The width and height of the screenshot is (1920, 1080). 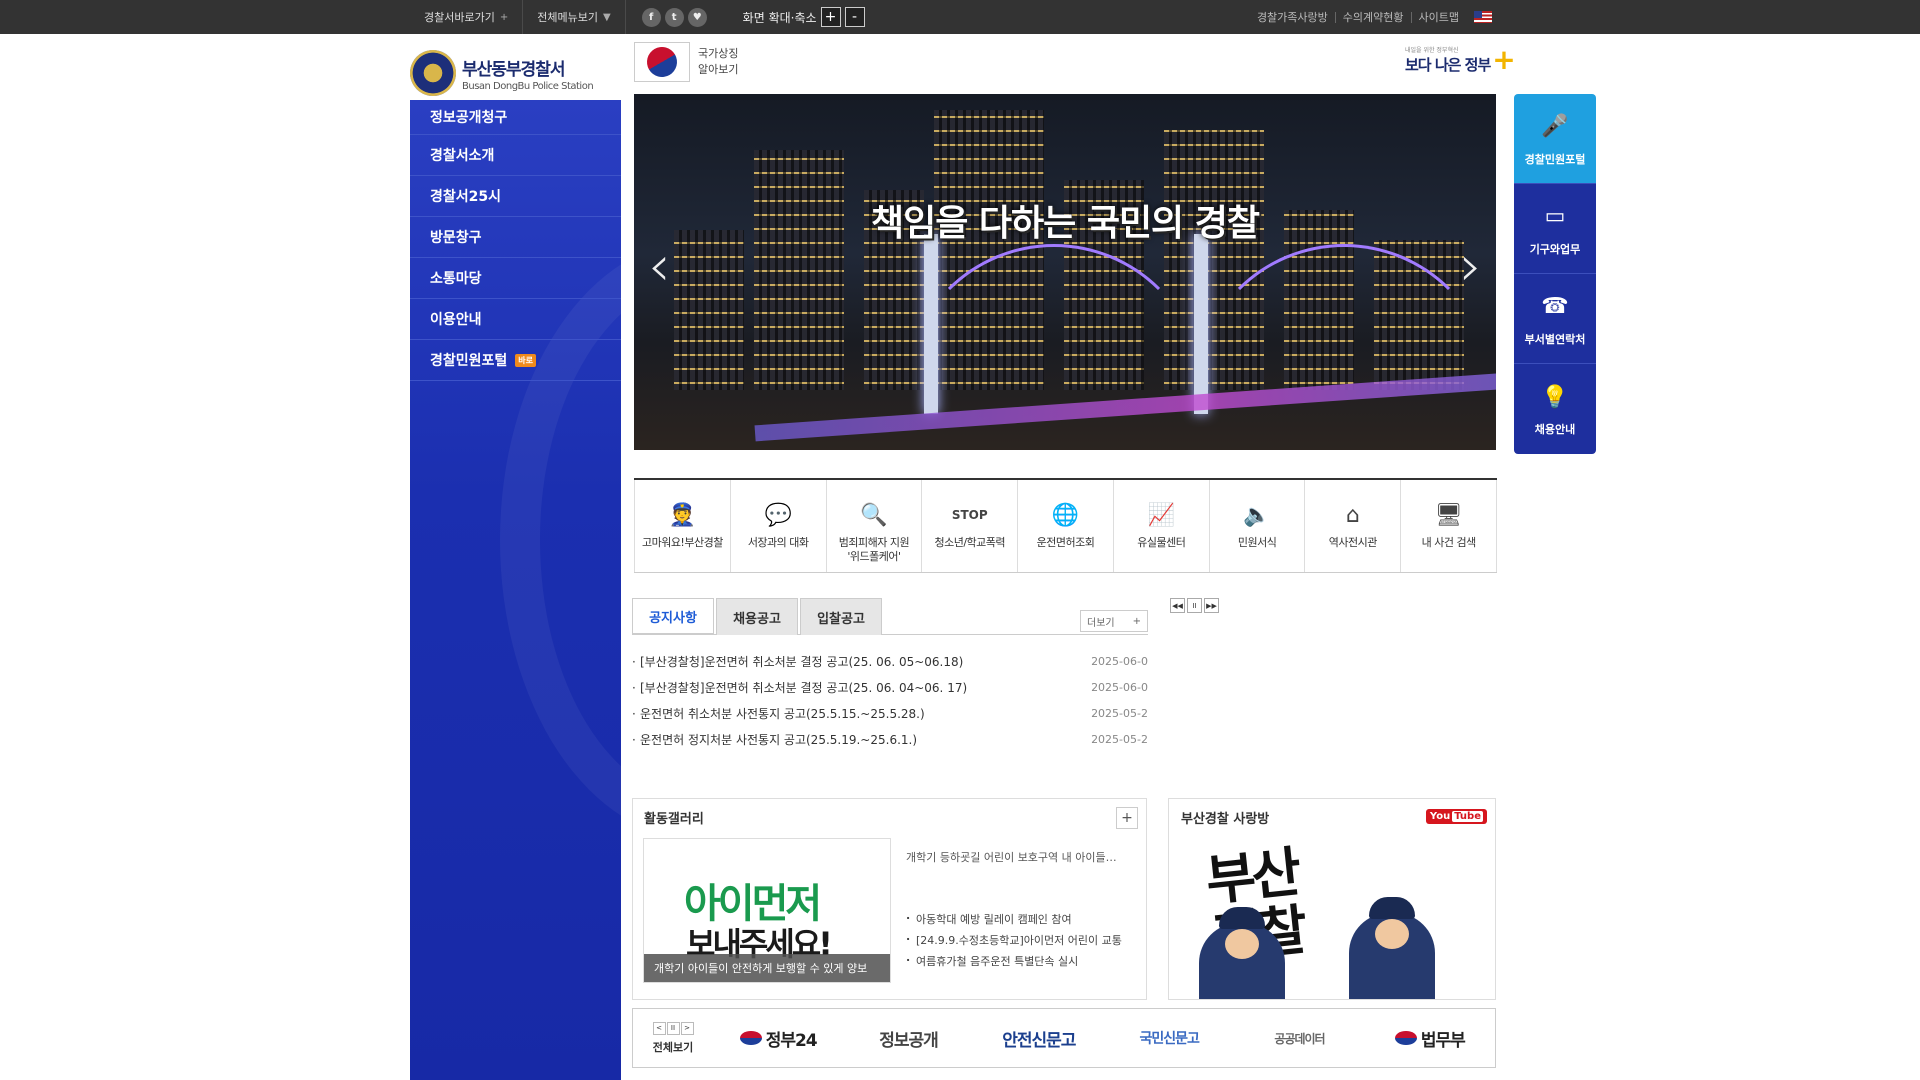 I want to click on national-symbol-link: 국가상징 알아보기, so click(x=686, y=62).